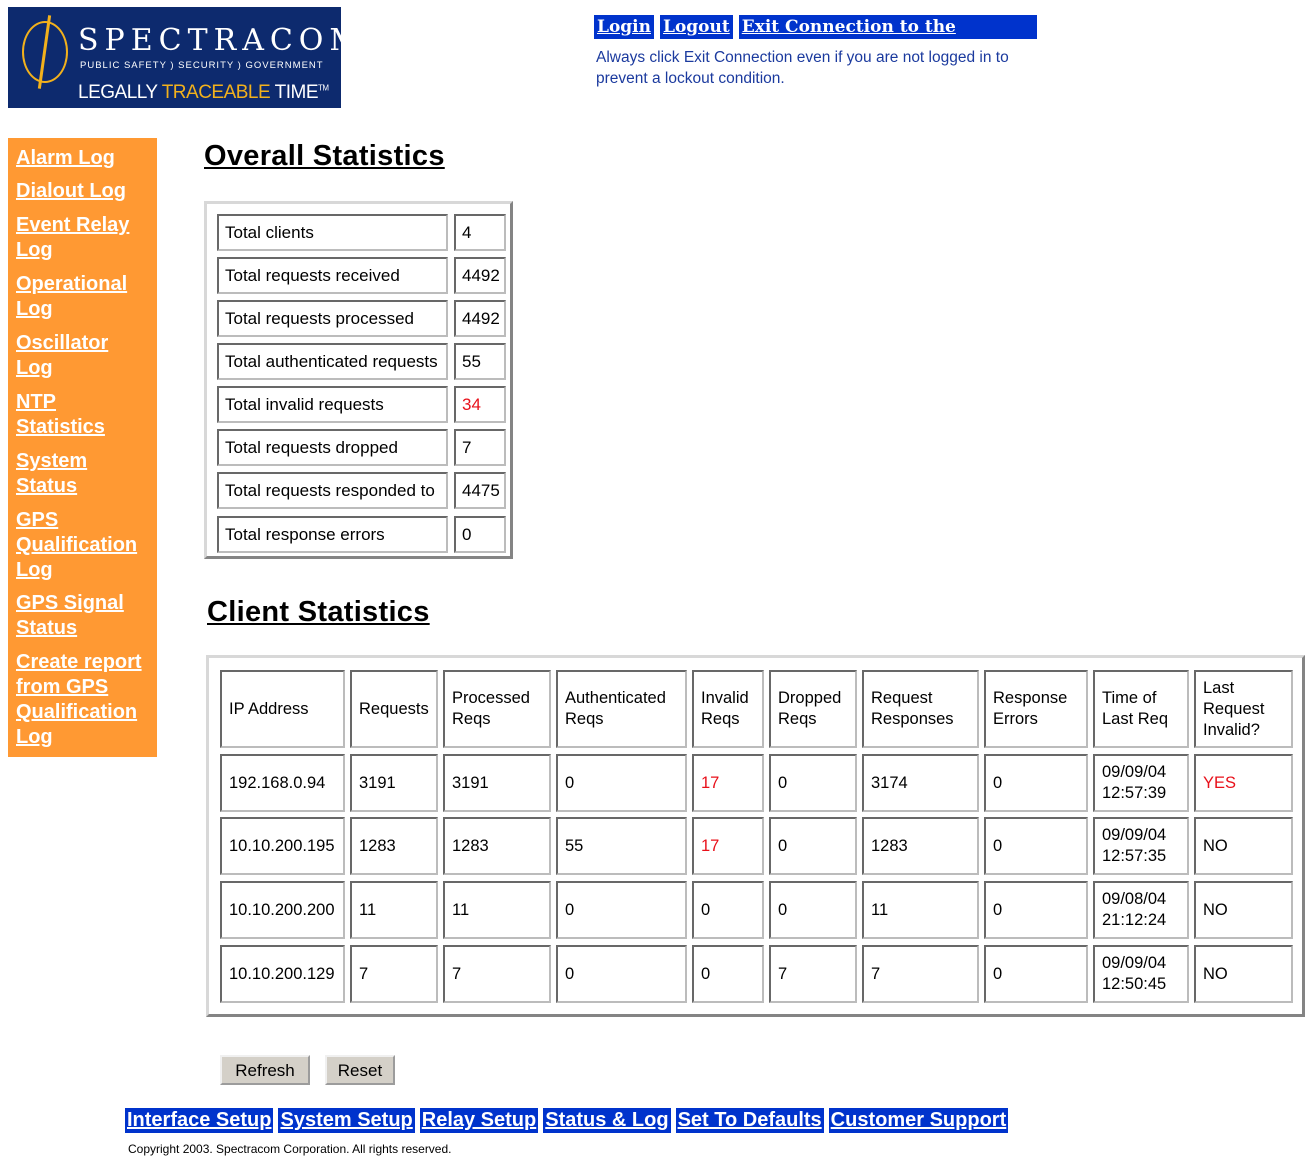 This screenshot has height=1157, width=1305. Describe the element at coordinates (71, 356) in the screenshot. I see `sidebar-item-oscillator-log: Oscillator Log` at that location.